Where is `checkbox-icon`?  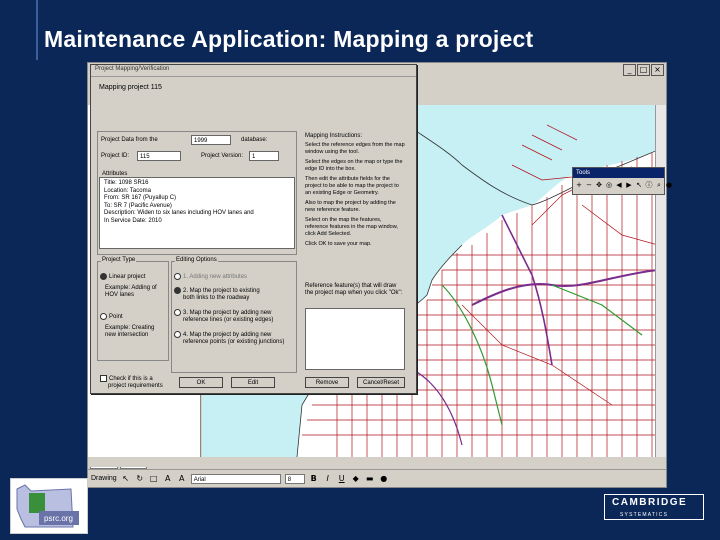 checkbox-icon is located at coordinates (103, 378).